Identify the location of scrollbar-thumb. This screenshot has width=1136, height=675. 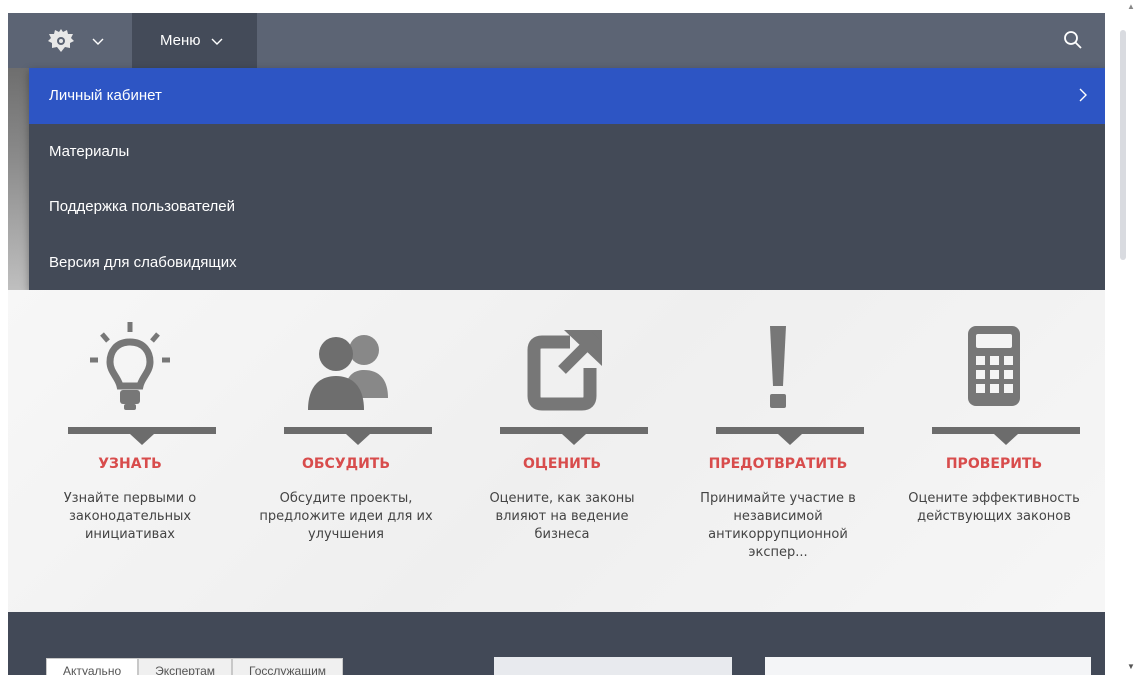
(1123, 145).